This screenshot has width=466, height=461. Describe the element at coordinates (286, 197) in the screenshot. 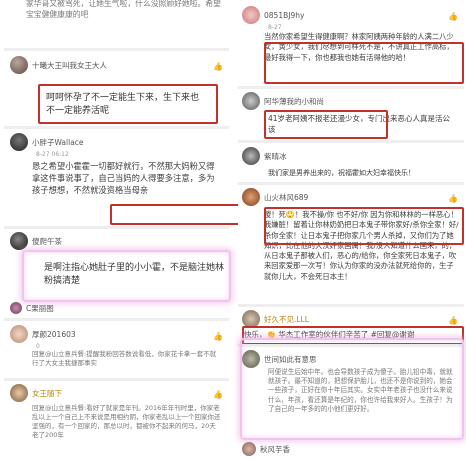

I see `username: 山火林风689` at that location.